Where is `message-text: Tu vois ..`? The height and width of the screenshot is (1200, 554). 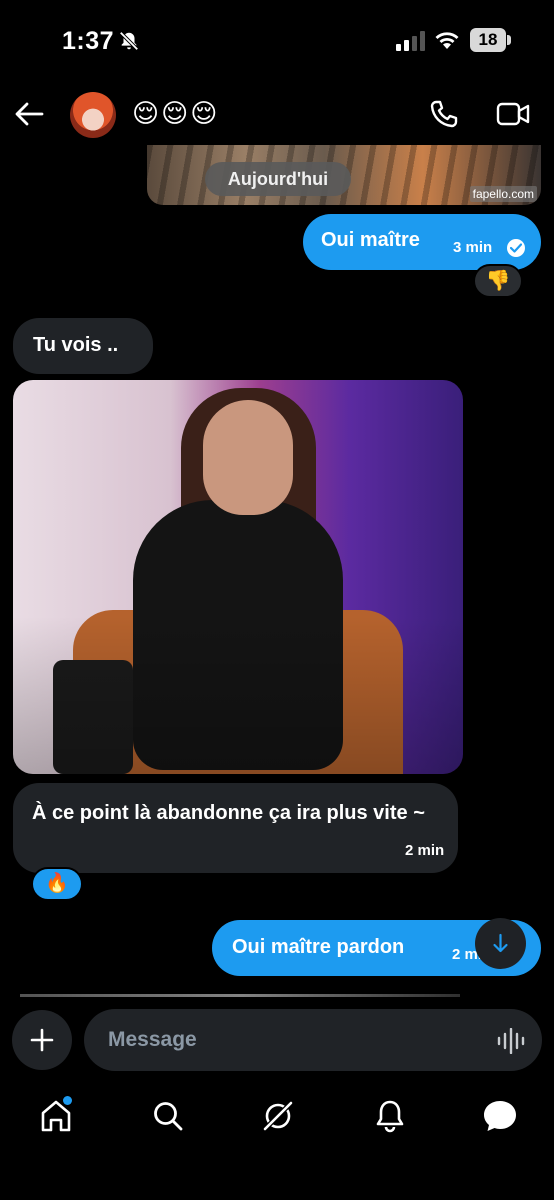 message-text: Tu vois .. is located at coordinates (76, 345).